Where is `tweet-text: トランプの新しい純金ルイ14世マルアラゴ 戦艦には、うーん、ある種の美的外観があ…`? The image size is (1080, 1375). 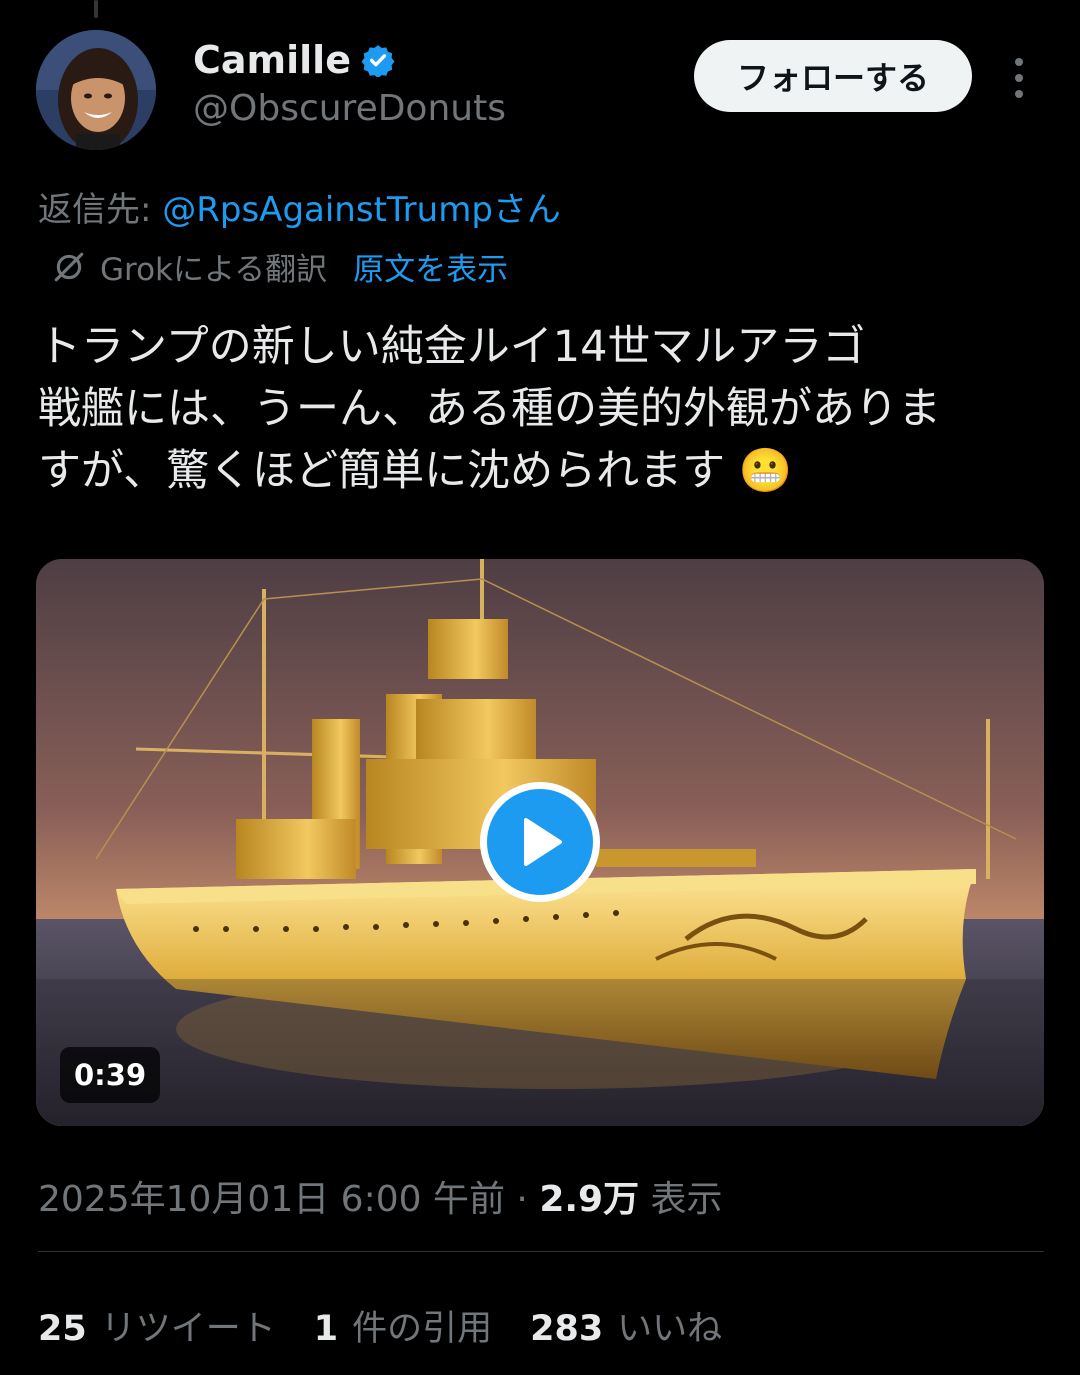
tweet-text: トランプの新しい純金ルイ14世マルアラゴ 戦艦には、うーん、ある種の美的外観があ… is located at coordinates (489, 409).